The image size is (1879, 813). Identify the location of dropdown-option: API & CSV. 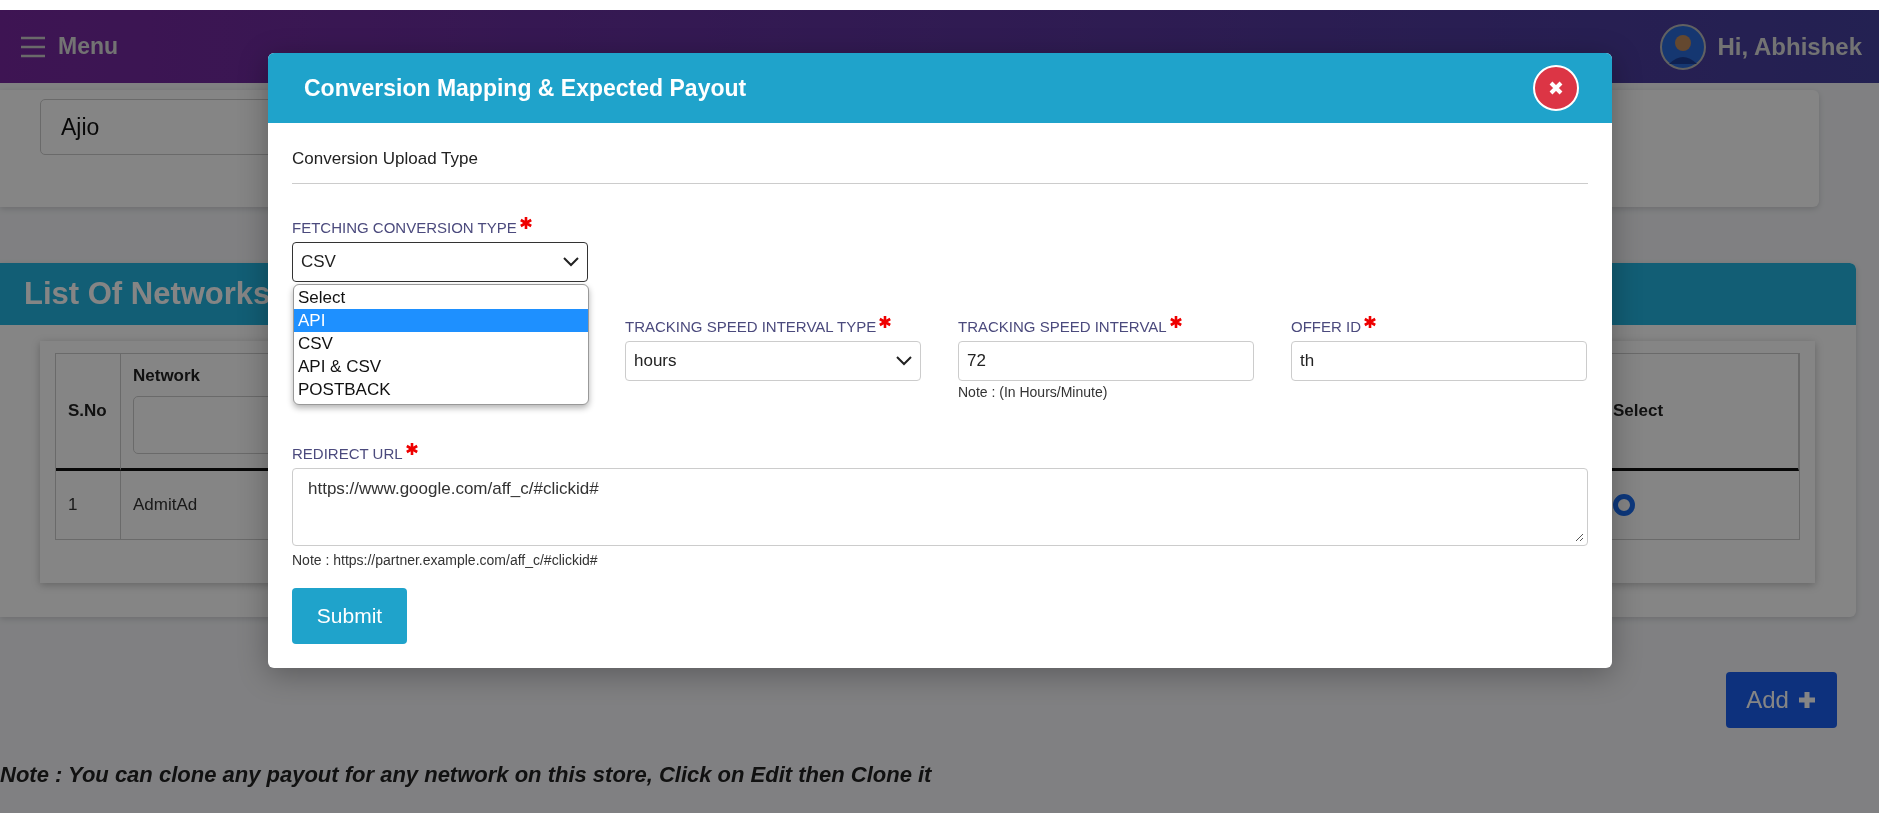
(441, 366).